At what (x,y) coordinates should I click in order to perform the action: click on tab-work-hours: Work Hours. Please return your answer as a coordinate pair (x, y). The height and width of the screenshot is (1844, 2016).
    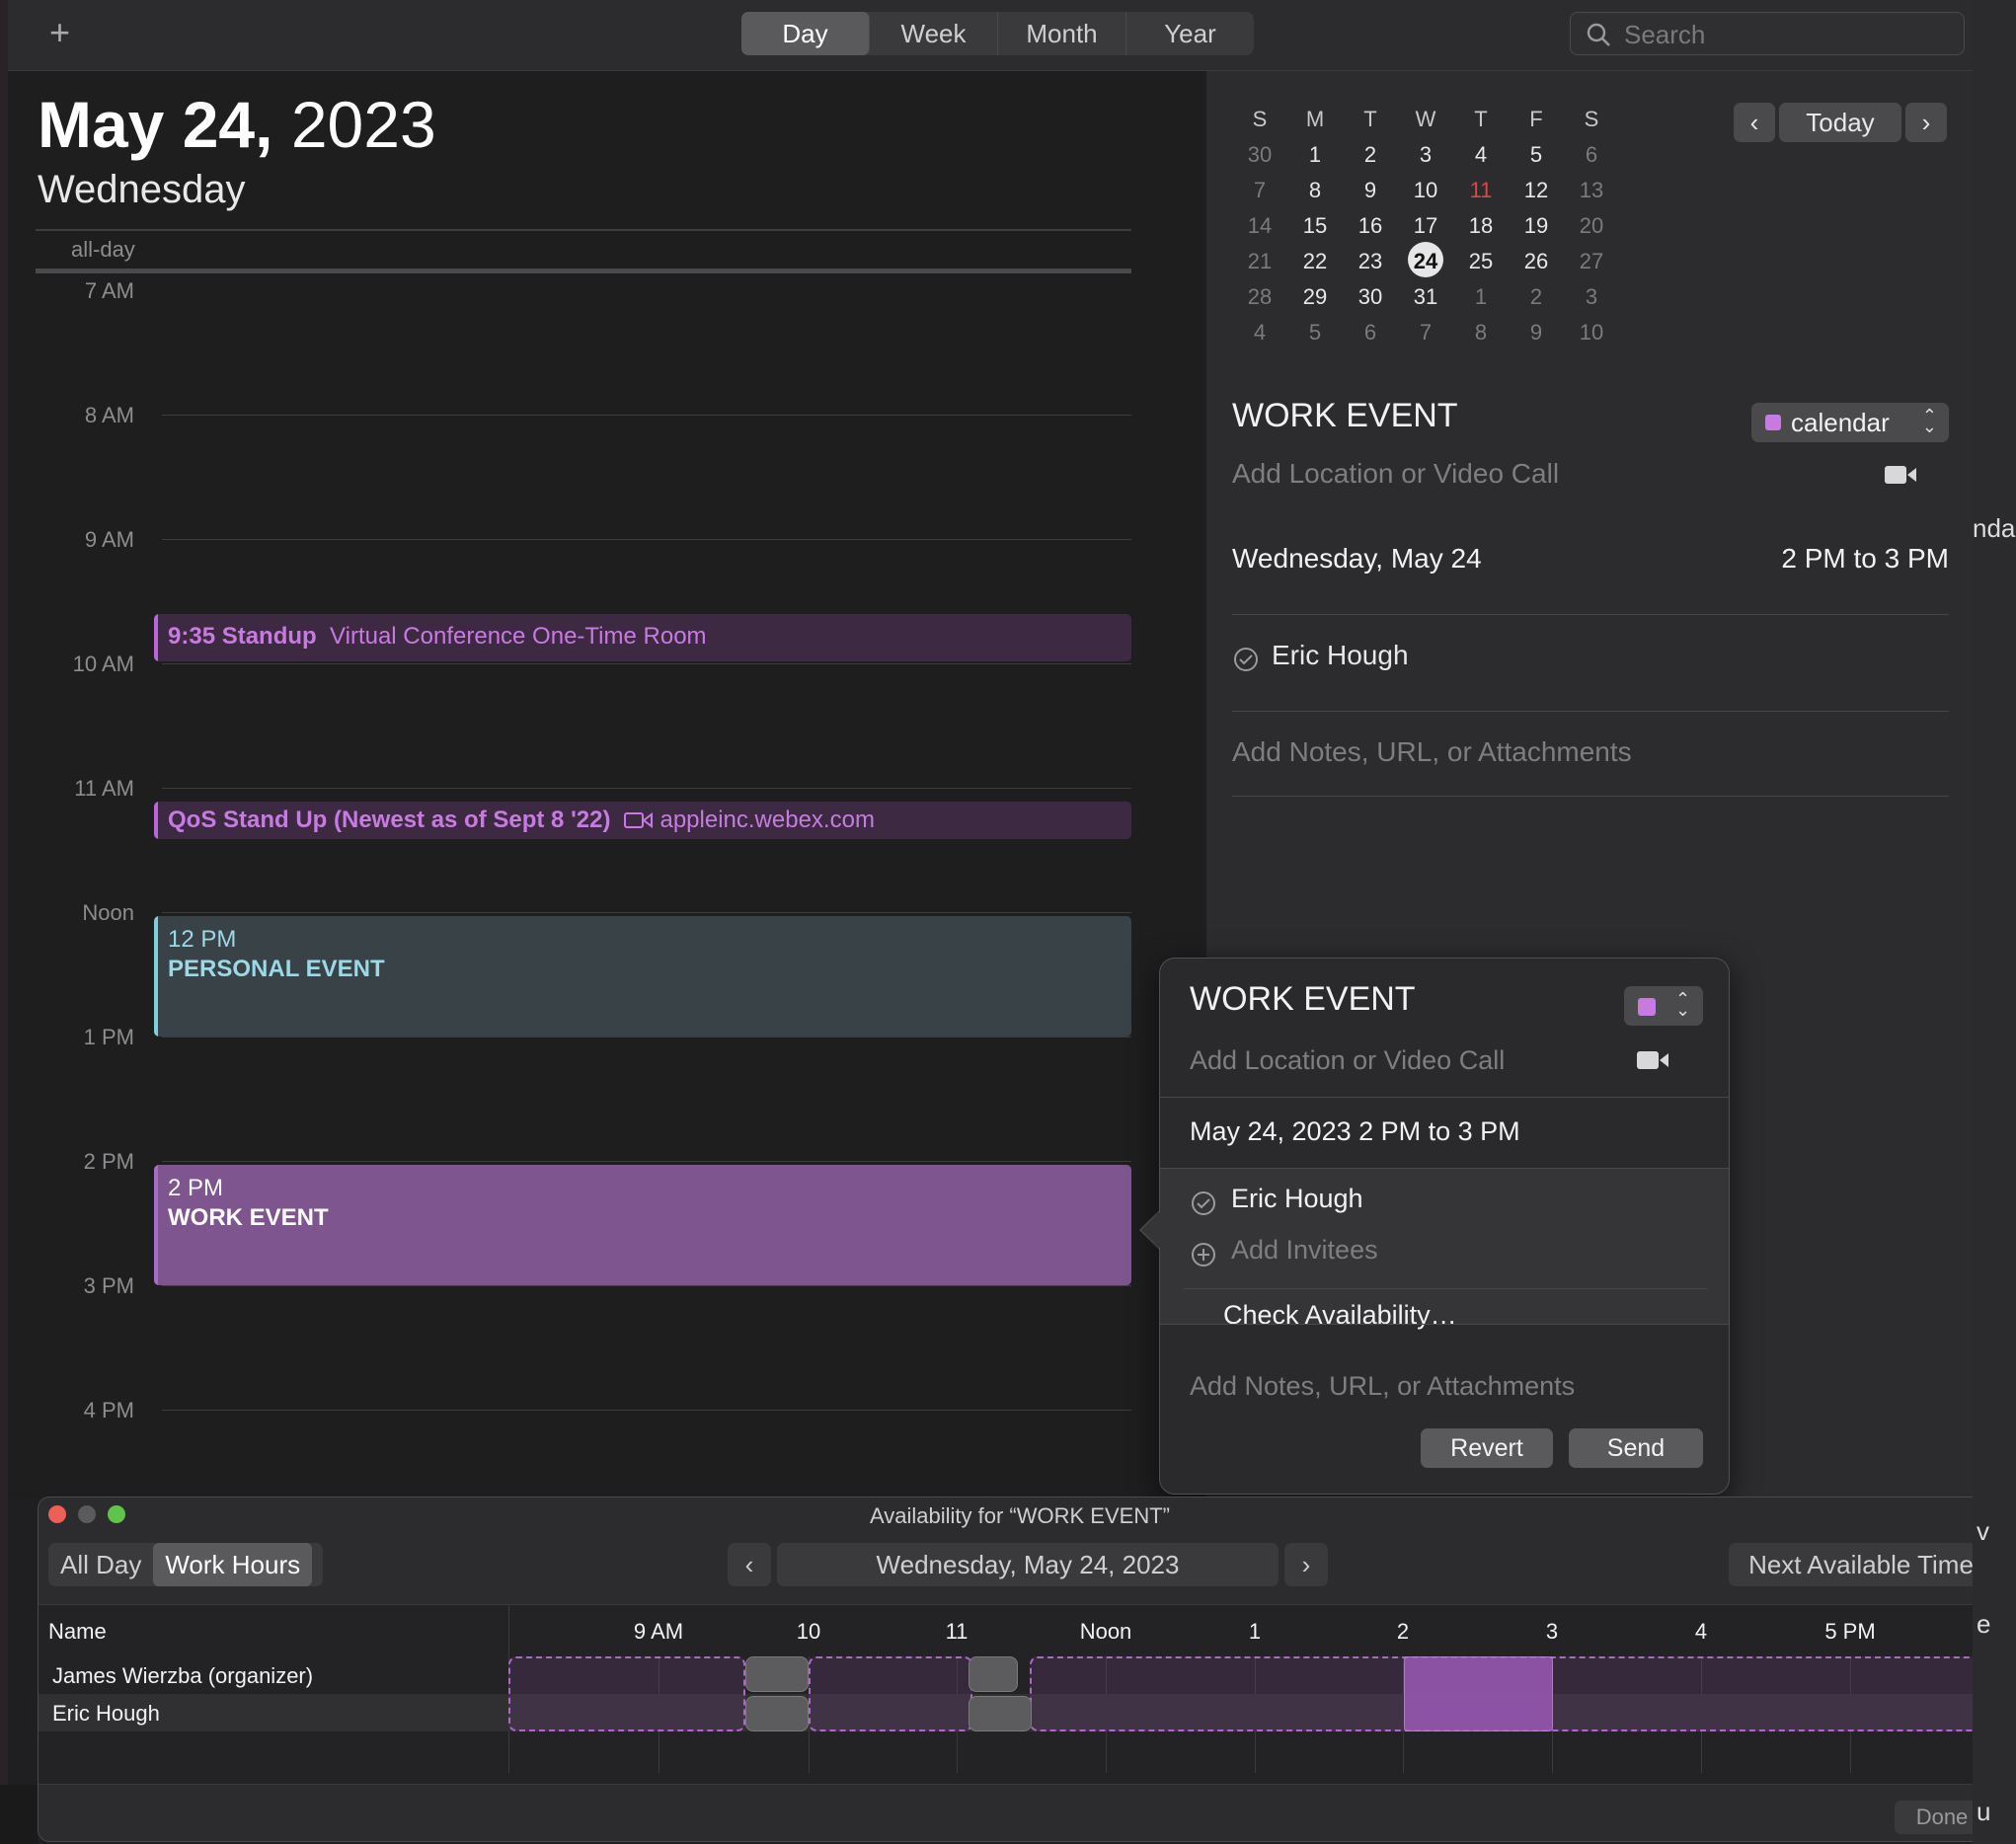
    Looking at the image, I should click on (233, 1564).